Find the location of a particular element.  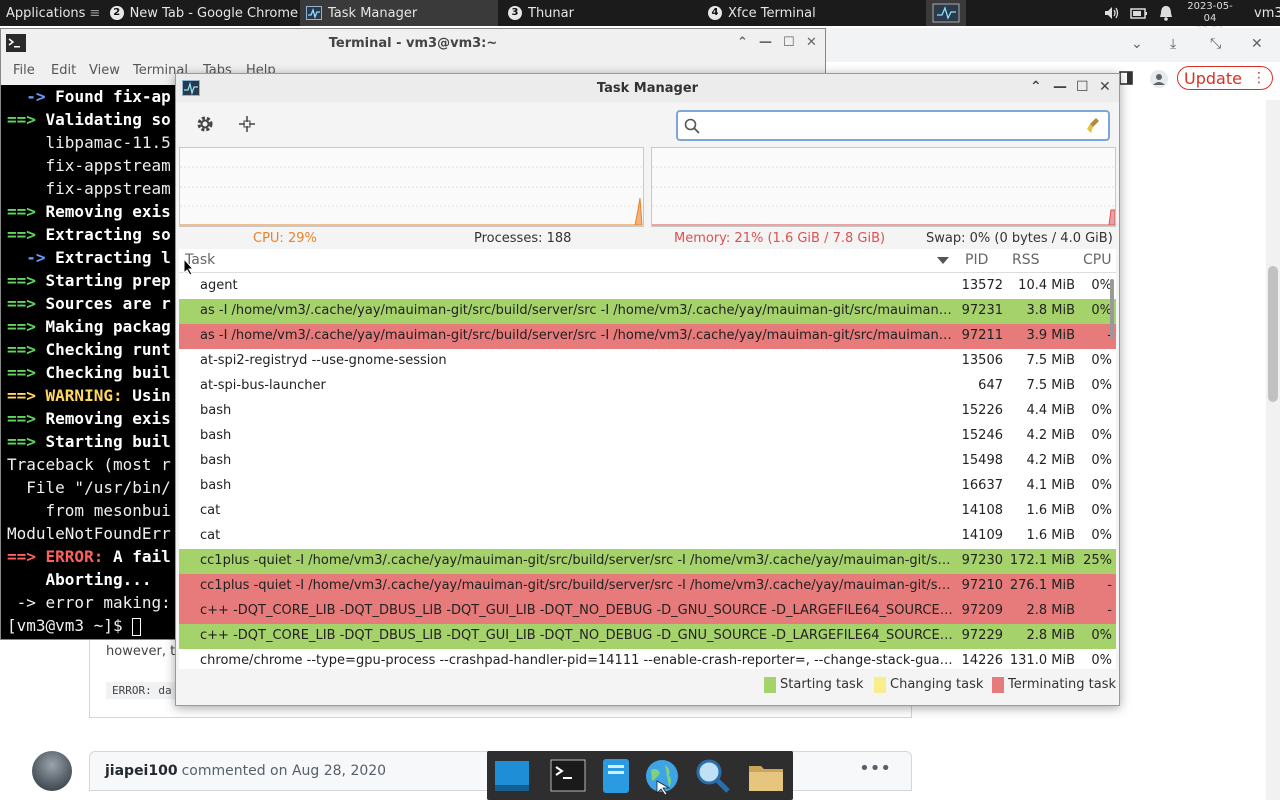

cell-pid: 97210 is located at coordinates (982, 585).